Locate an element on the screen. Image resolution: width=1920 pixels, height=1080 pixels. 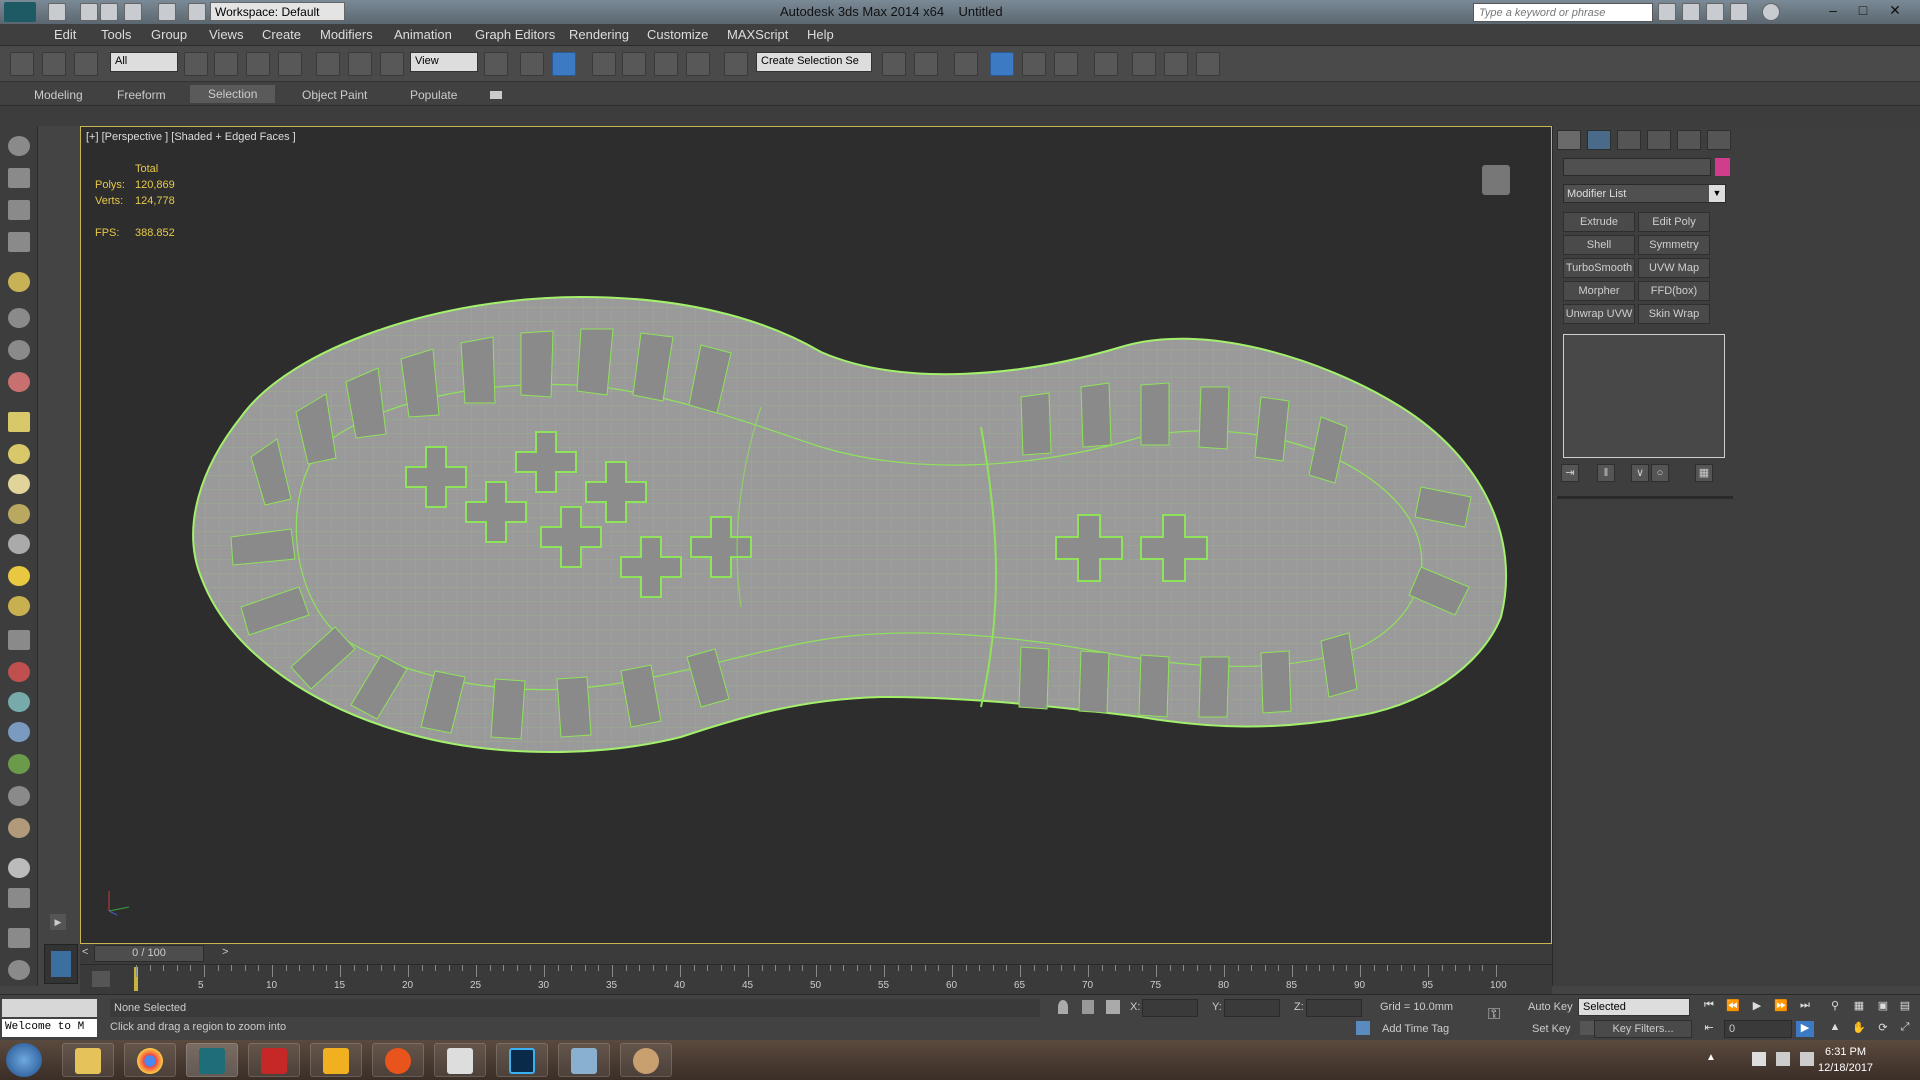
menu-create: Create is located at coordinates (281, 34).